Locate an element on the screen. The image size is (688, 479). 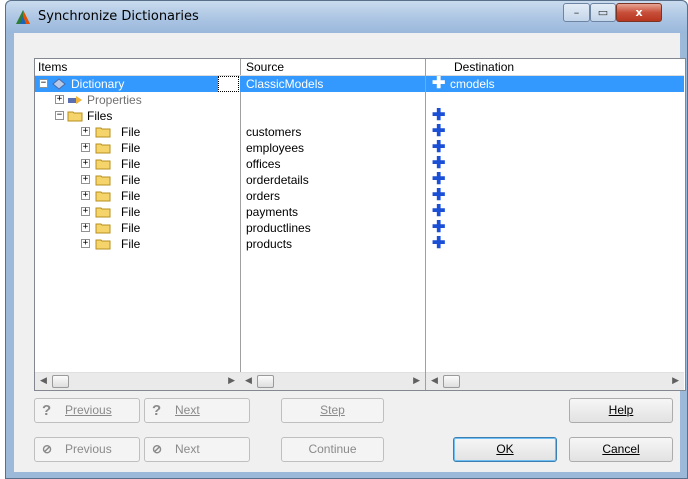
source-cell: orders is located at coordinates (332, 196).